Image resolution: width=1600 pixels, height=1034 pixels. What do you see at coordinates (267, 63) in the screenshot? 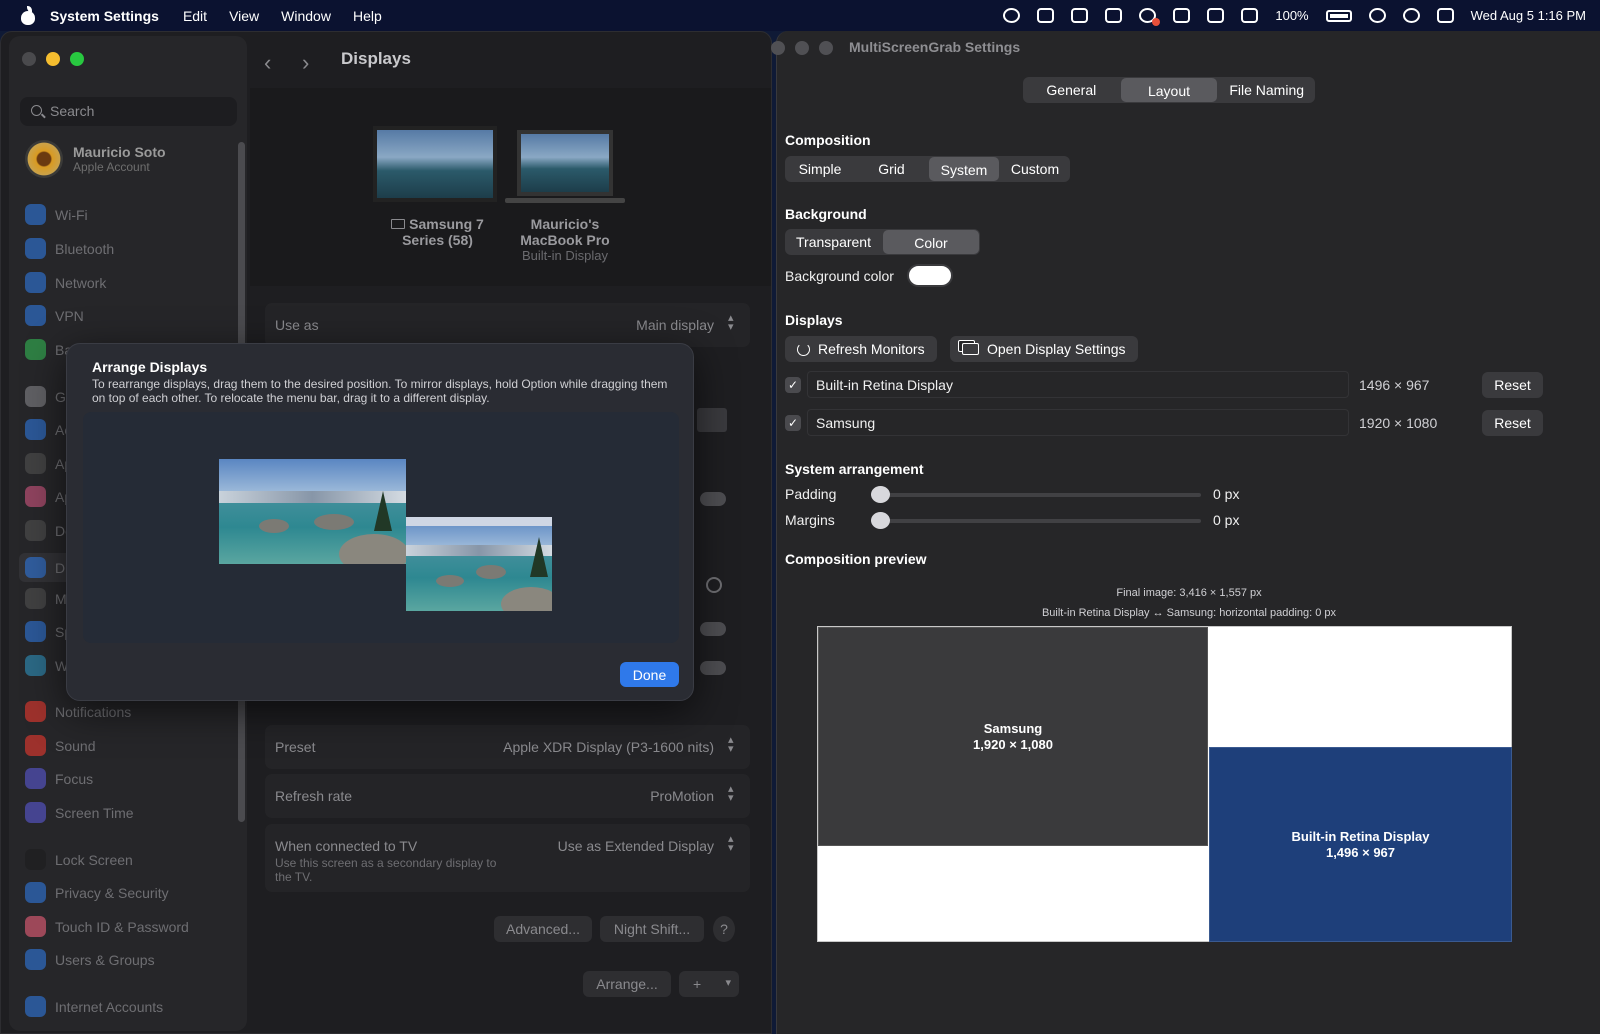
I see `back-chevron-icon: ‹` at bounding box center [267, 63].